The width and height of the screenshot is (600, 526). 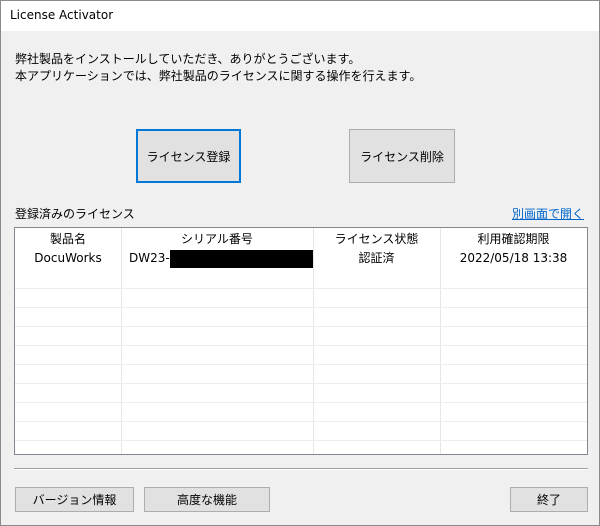 What do you see at coordinates (188, 156) in the screenshot?
I see `register-license-button: ライセンス登録` at bounding box center [188, 156].